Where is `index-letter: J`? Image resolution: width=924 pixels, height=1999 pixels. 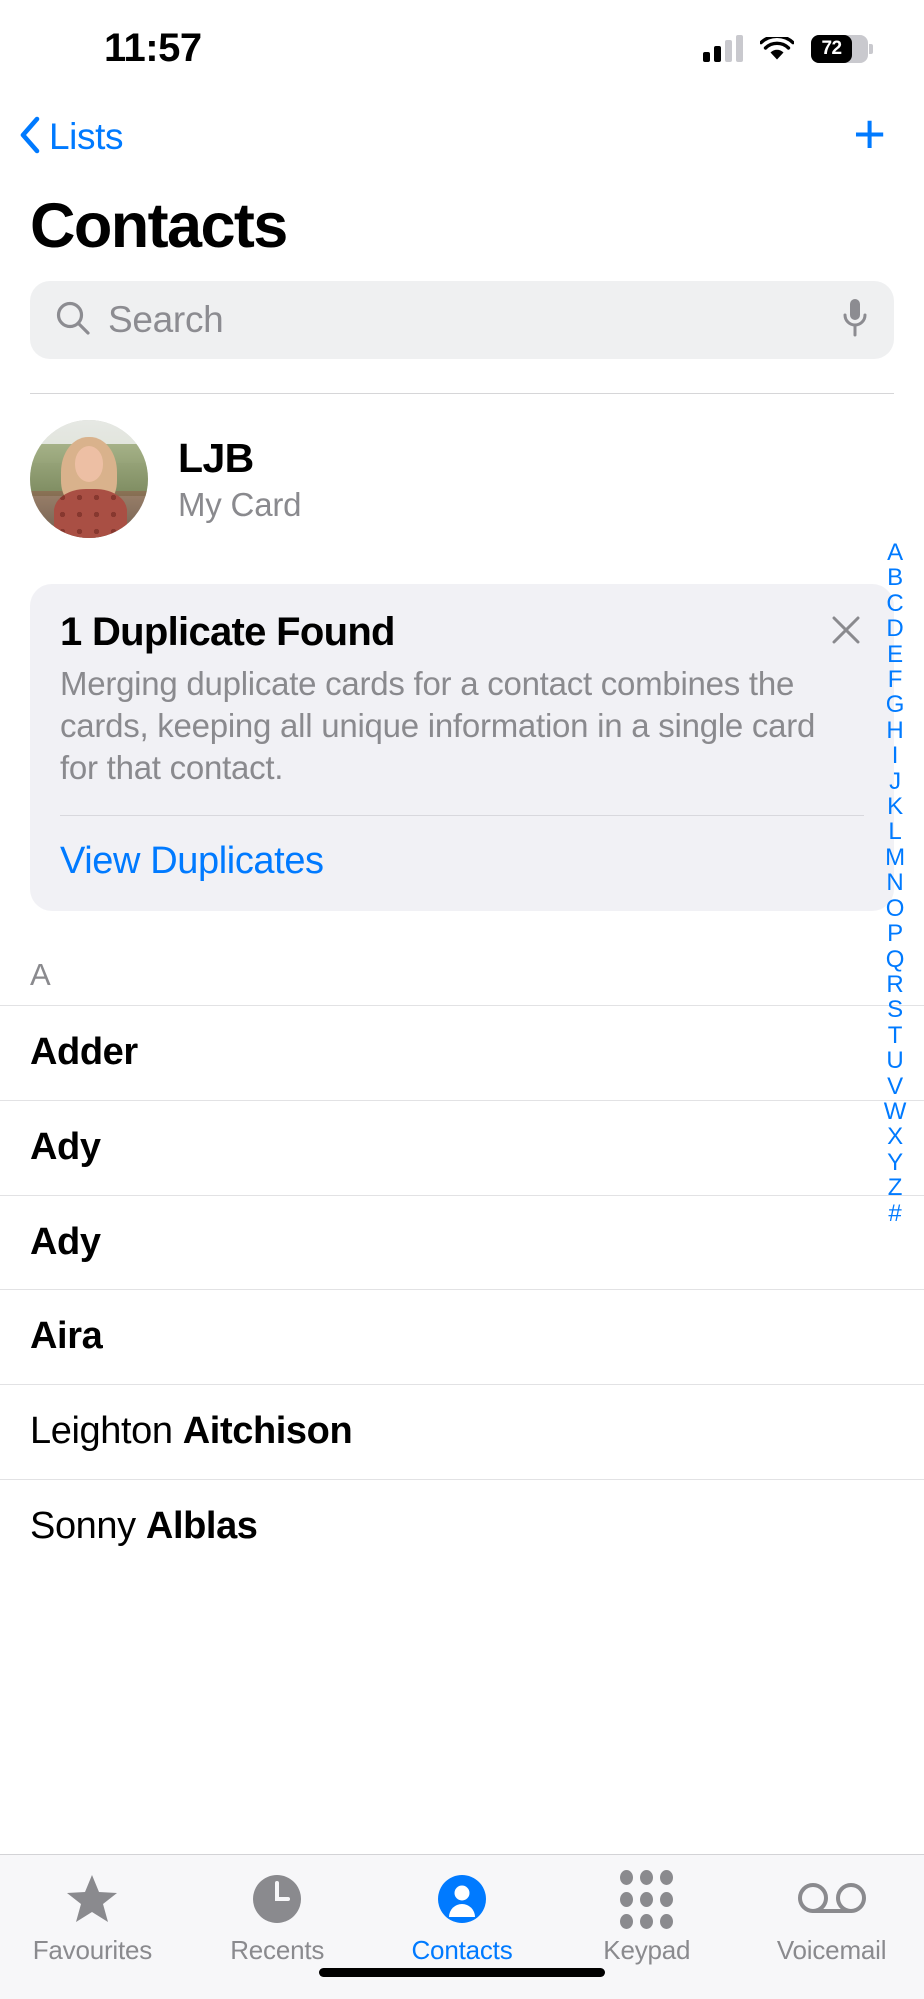
index-letter: J is located at coordinates (895, 781).